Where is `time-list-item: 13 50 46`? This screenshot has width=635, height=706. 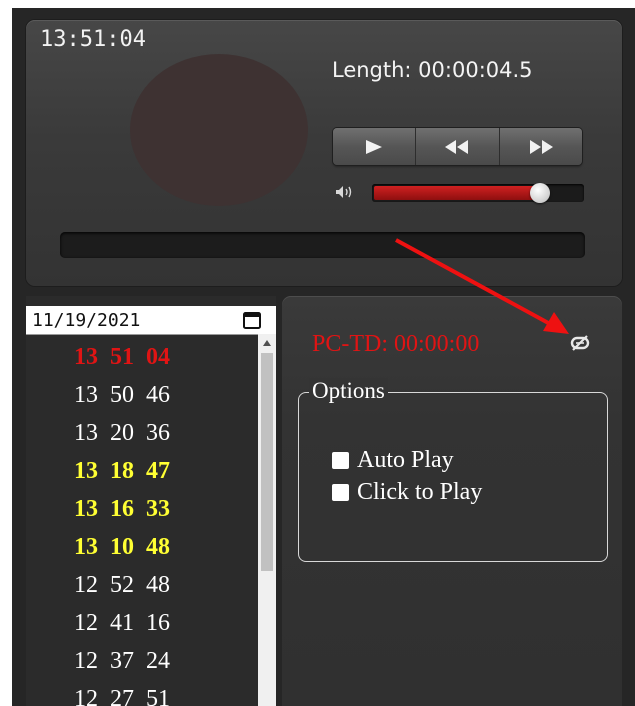
time-list-item: 13 50 46 is located at coordinates (154, 395).